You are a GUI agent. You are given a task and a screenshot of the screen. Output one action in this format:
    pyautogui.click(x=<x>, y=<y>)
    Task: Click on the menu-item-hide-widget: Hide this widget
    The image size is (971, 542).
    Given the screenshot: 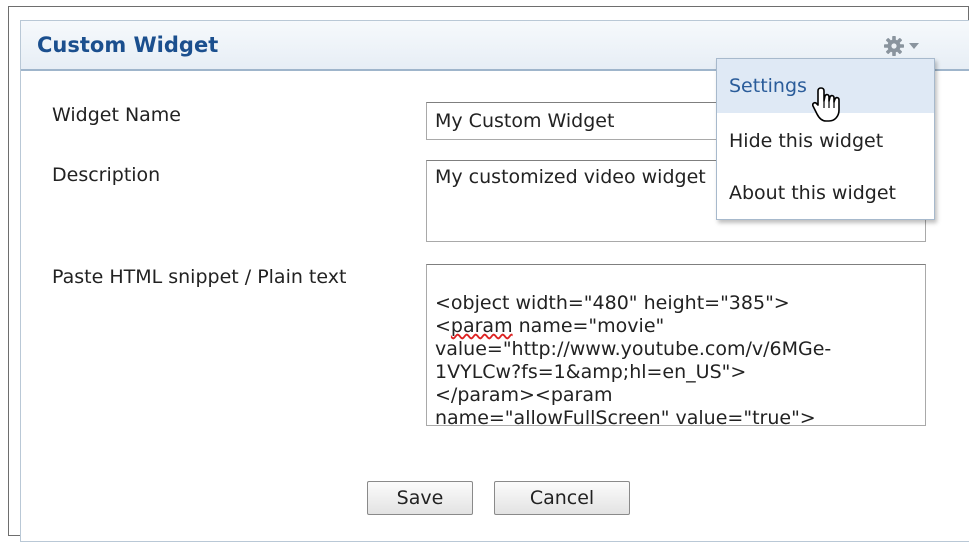 What is the action you would take?
    pyautogui.click(x=825, y=141)
    